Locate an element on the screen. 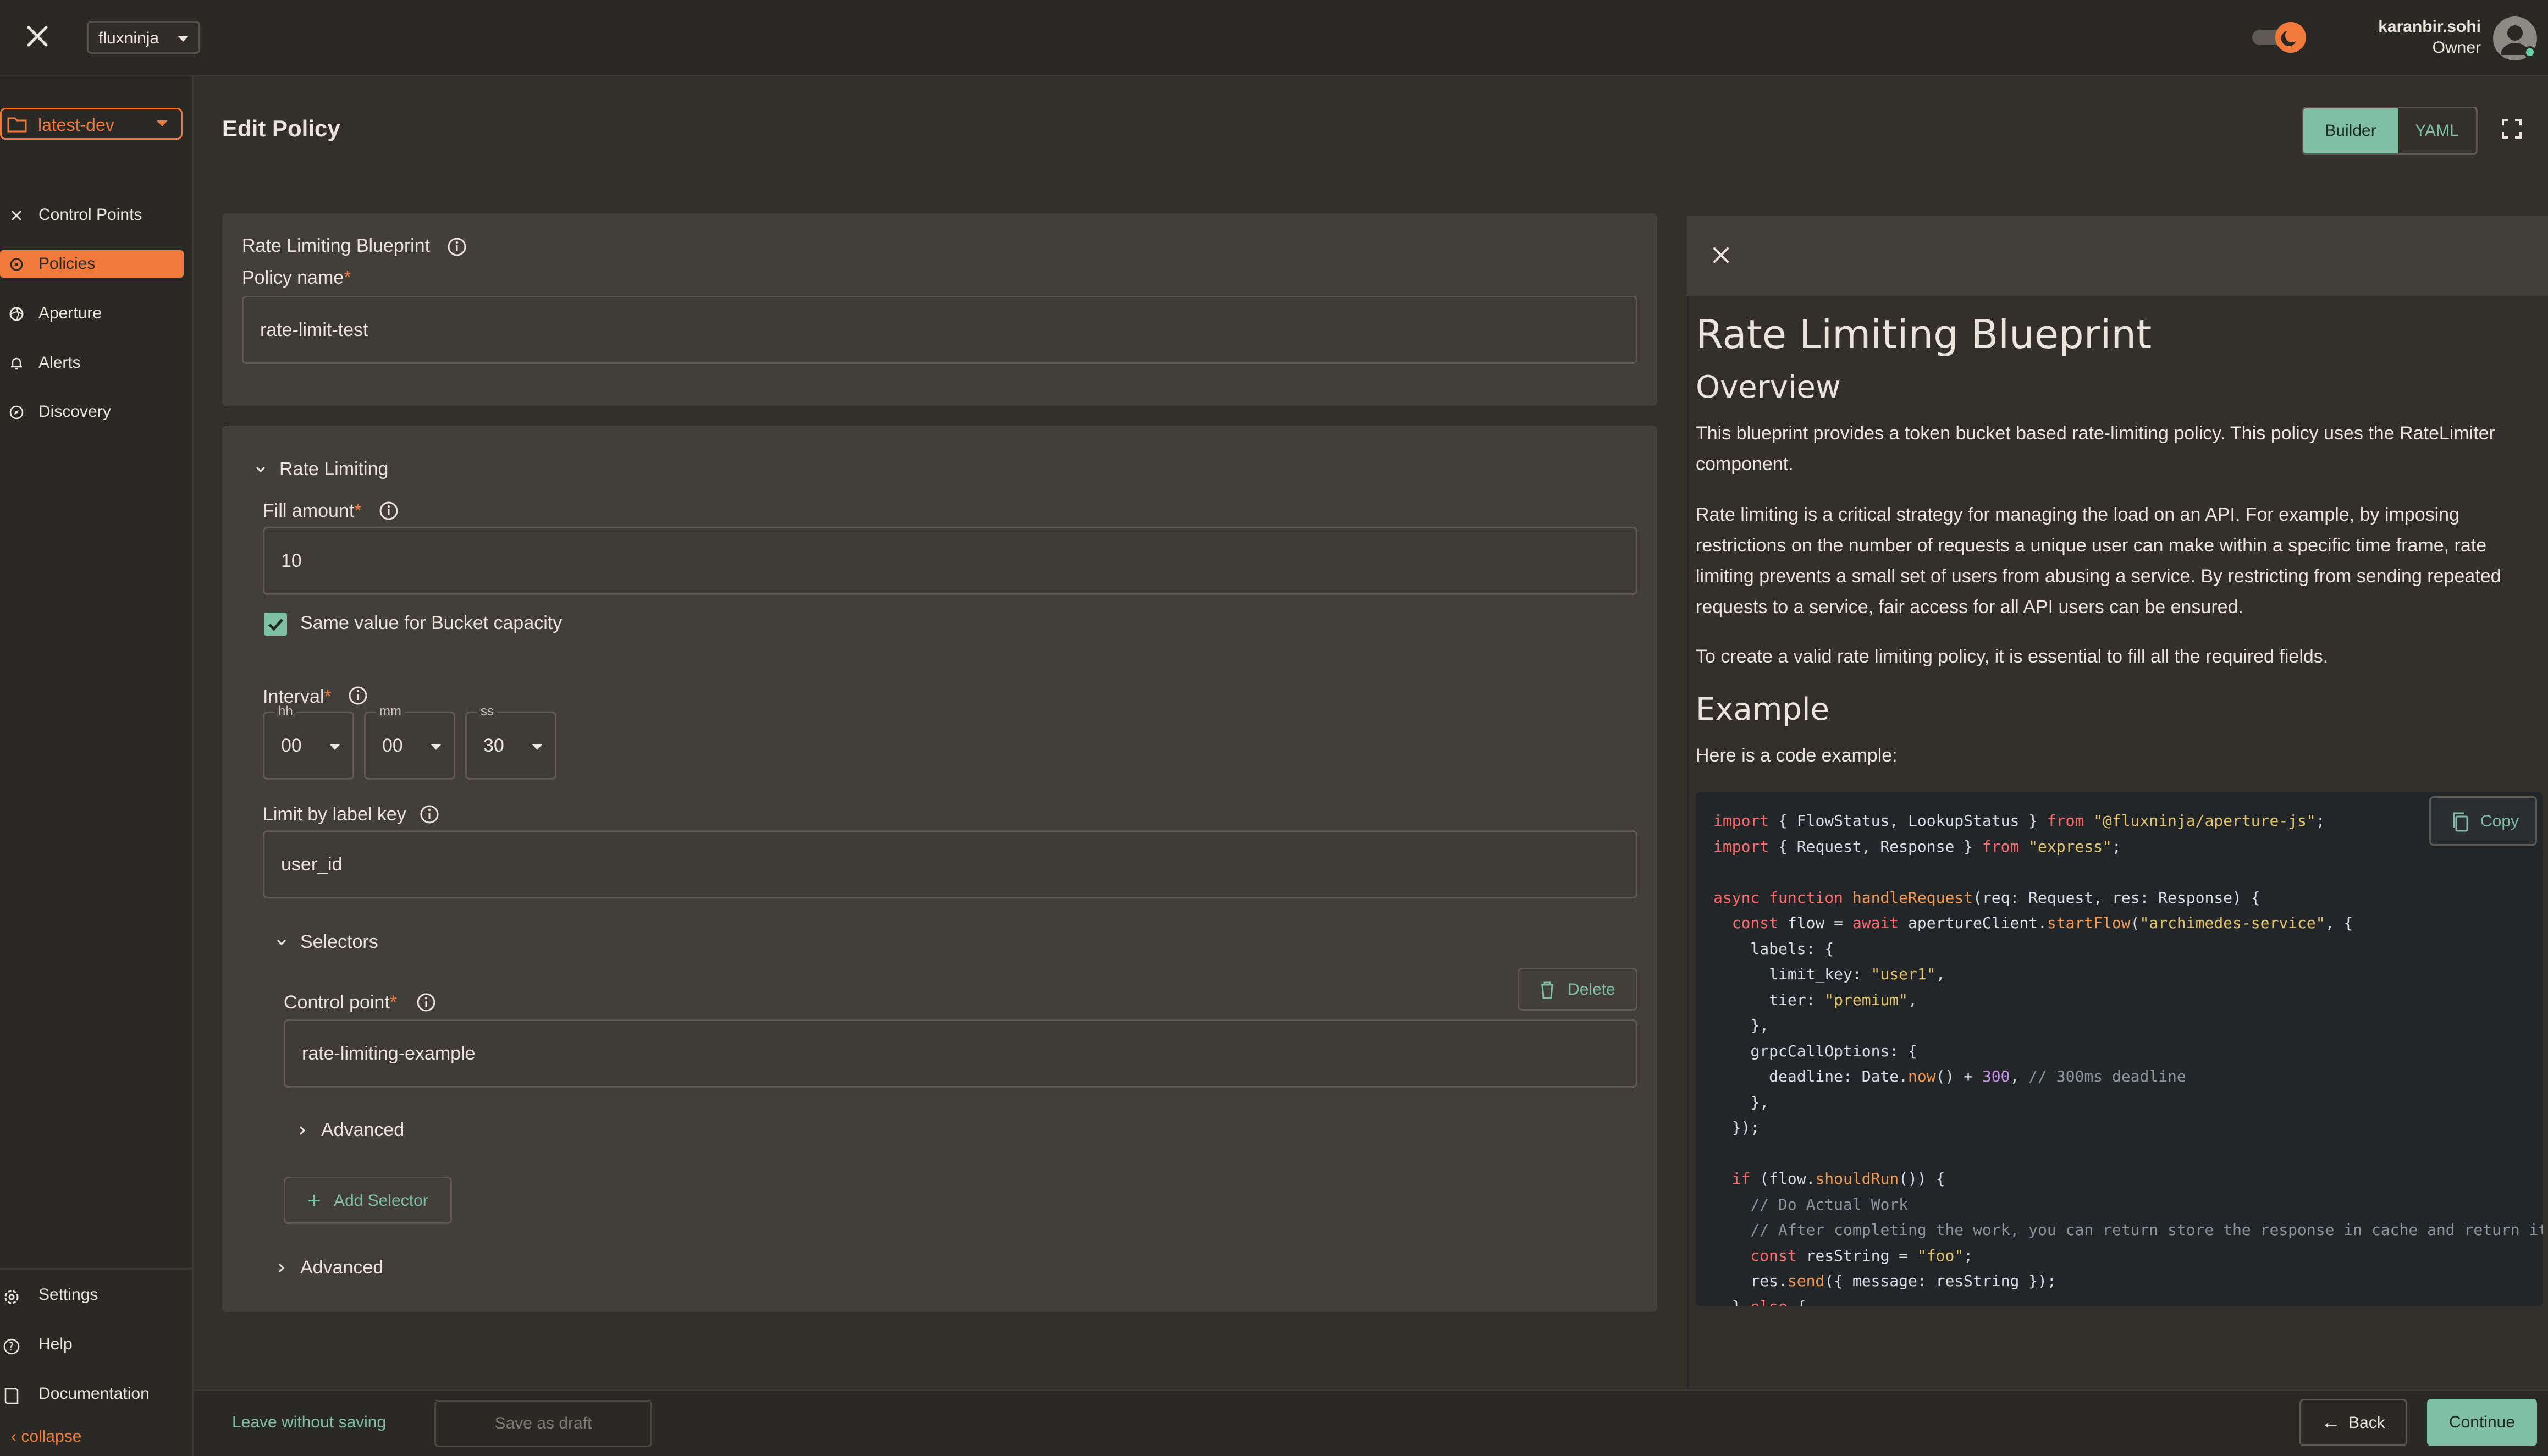 This screenshot has height=1456, width=2548. aperture-icon is located at coordinates (16, 314).